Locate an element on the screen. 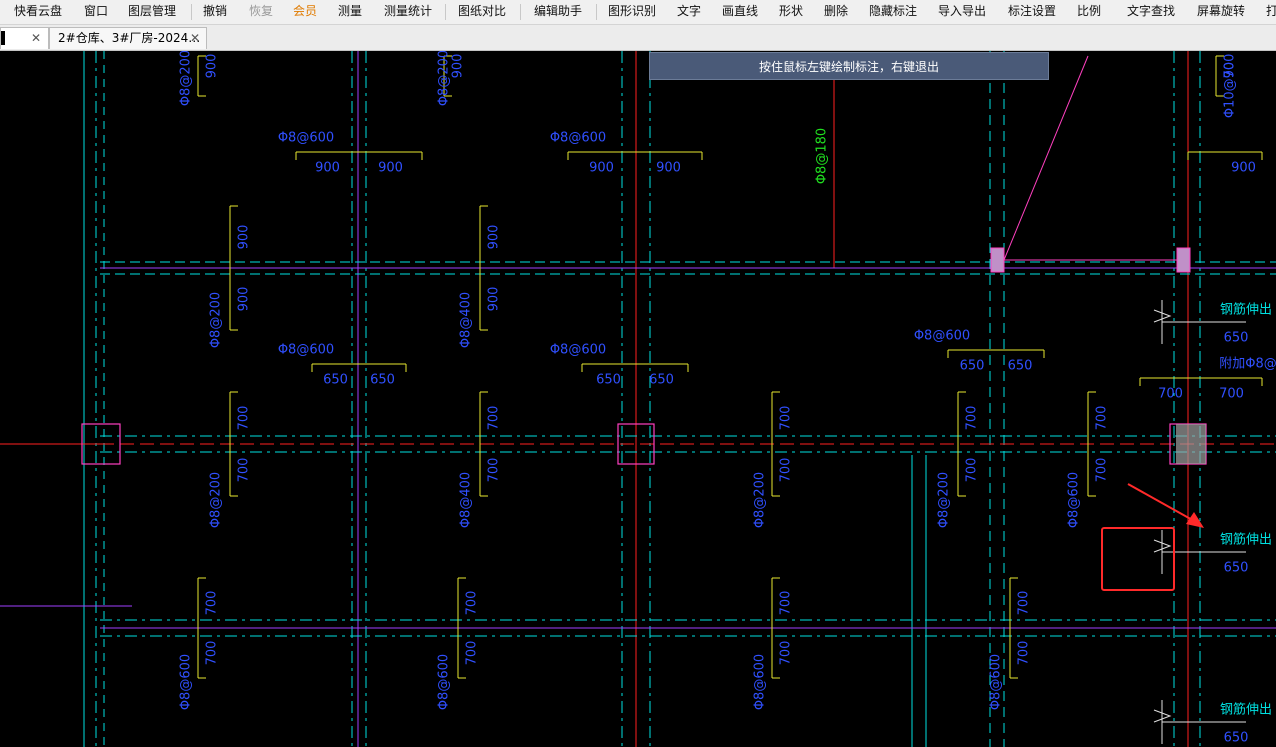  menu-redo: 恢复 is located at coordinates (261, 12).